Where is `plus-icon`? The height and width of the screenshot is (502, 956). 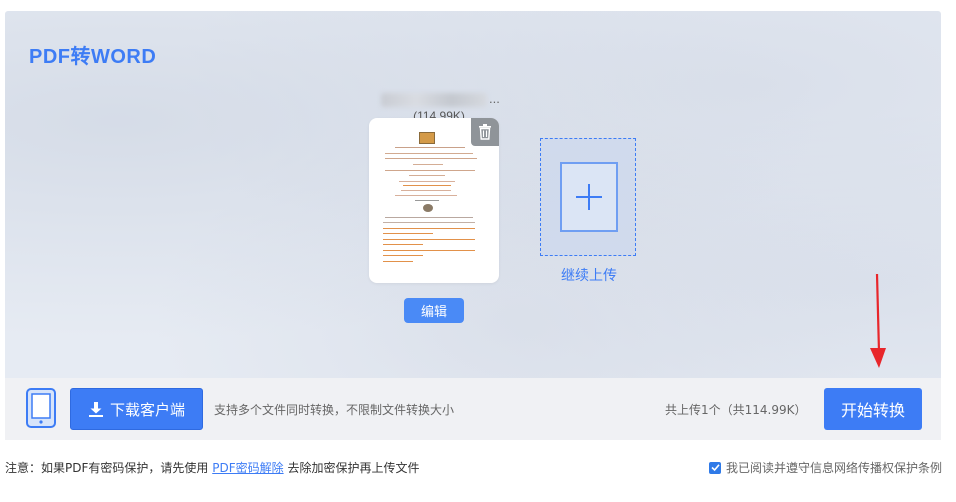 plus-icon is located at coordinates (589, 197).